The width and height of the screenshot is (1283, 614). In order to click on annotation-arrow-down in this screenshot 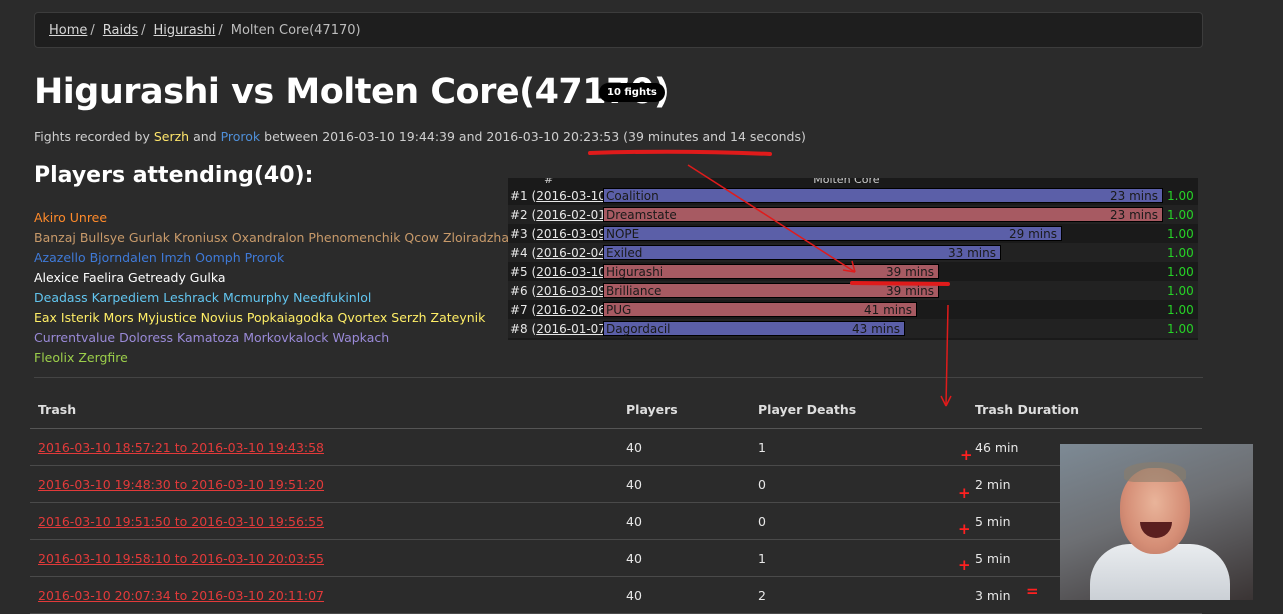, I will do `click(947, 355)`.